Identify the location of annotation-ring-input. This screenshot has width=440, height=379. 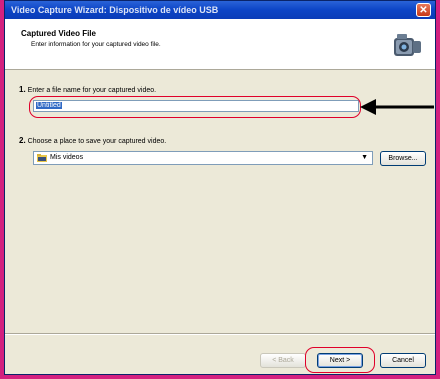
(195, 107).